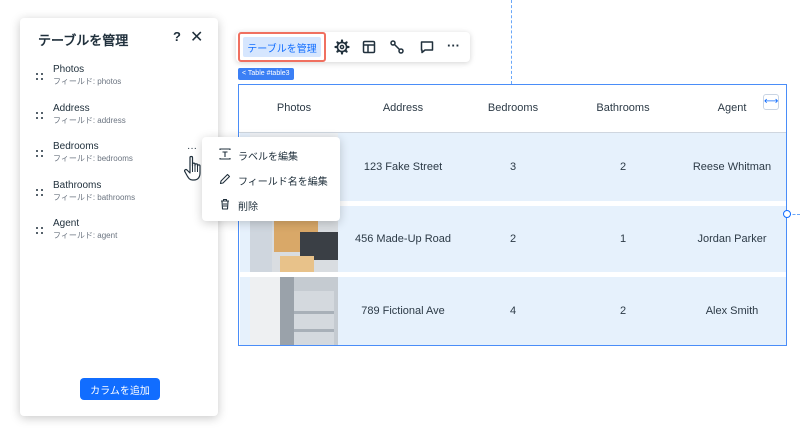 This screenshot has height=428, width=800. I want to click on field-item-address: Address フィールド: address, so click(119, 121).